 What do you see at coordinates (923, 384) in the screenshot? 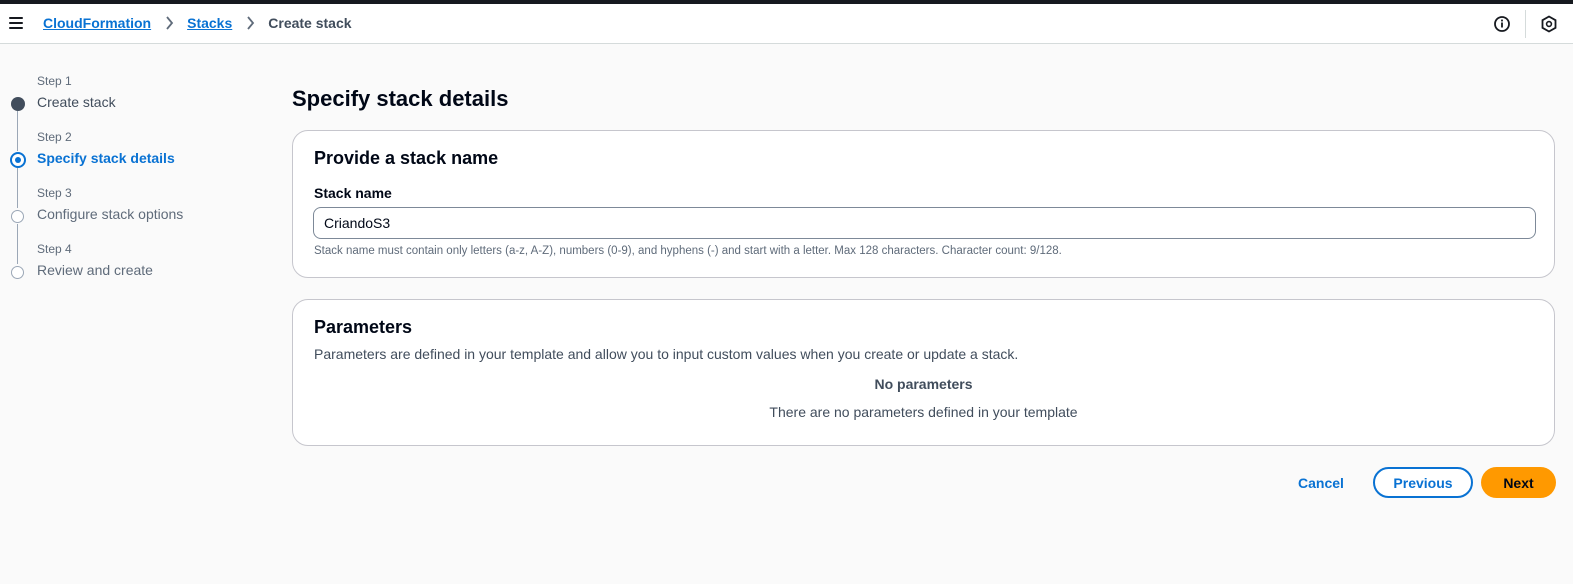
I see `empty-state-title: No parameters` at bounding box center [923, 384].